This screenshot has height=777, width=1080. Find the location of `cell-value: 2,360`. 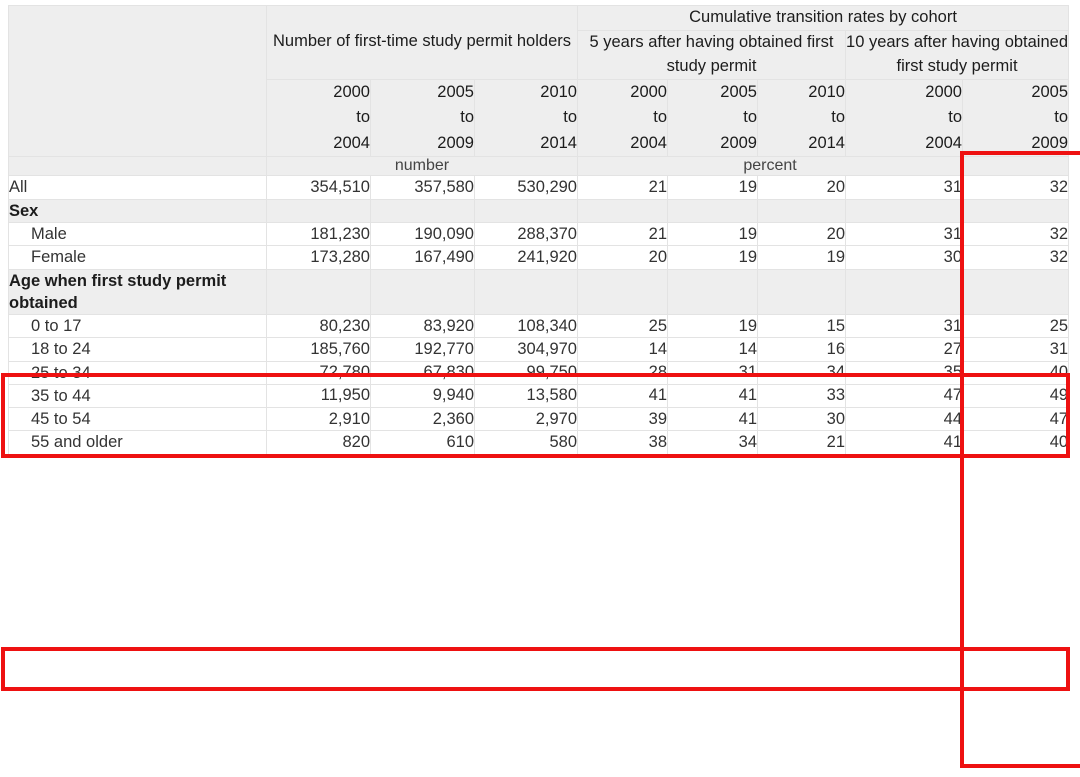

cell-value: 2,360 is located at coordinates (422, 419).